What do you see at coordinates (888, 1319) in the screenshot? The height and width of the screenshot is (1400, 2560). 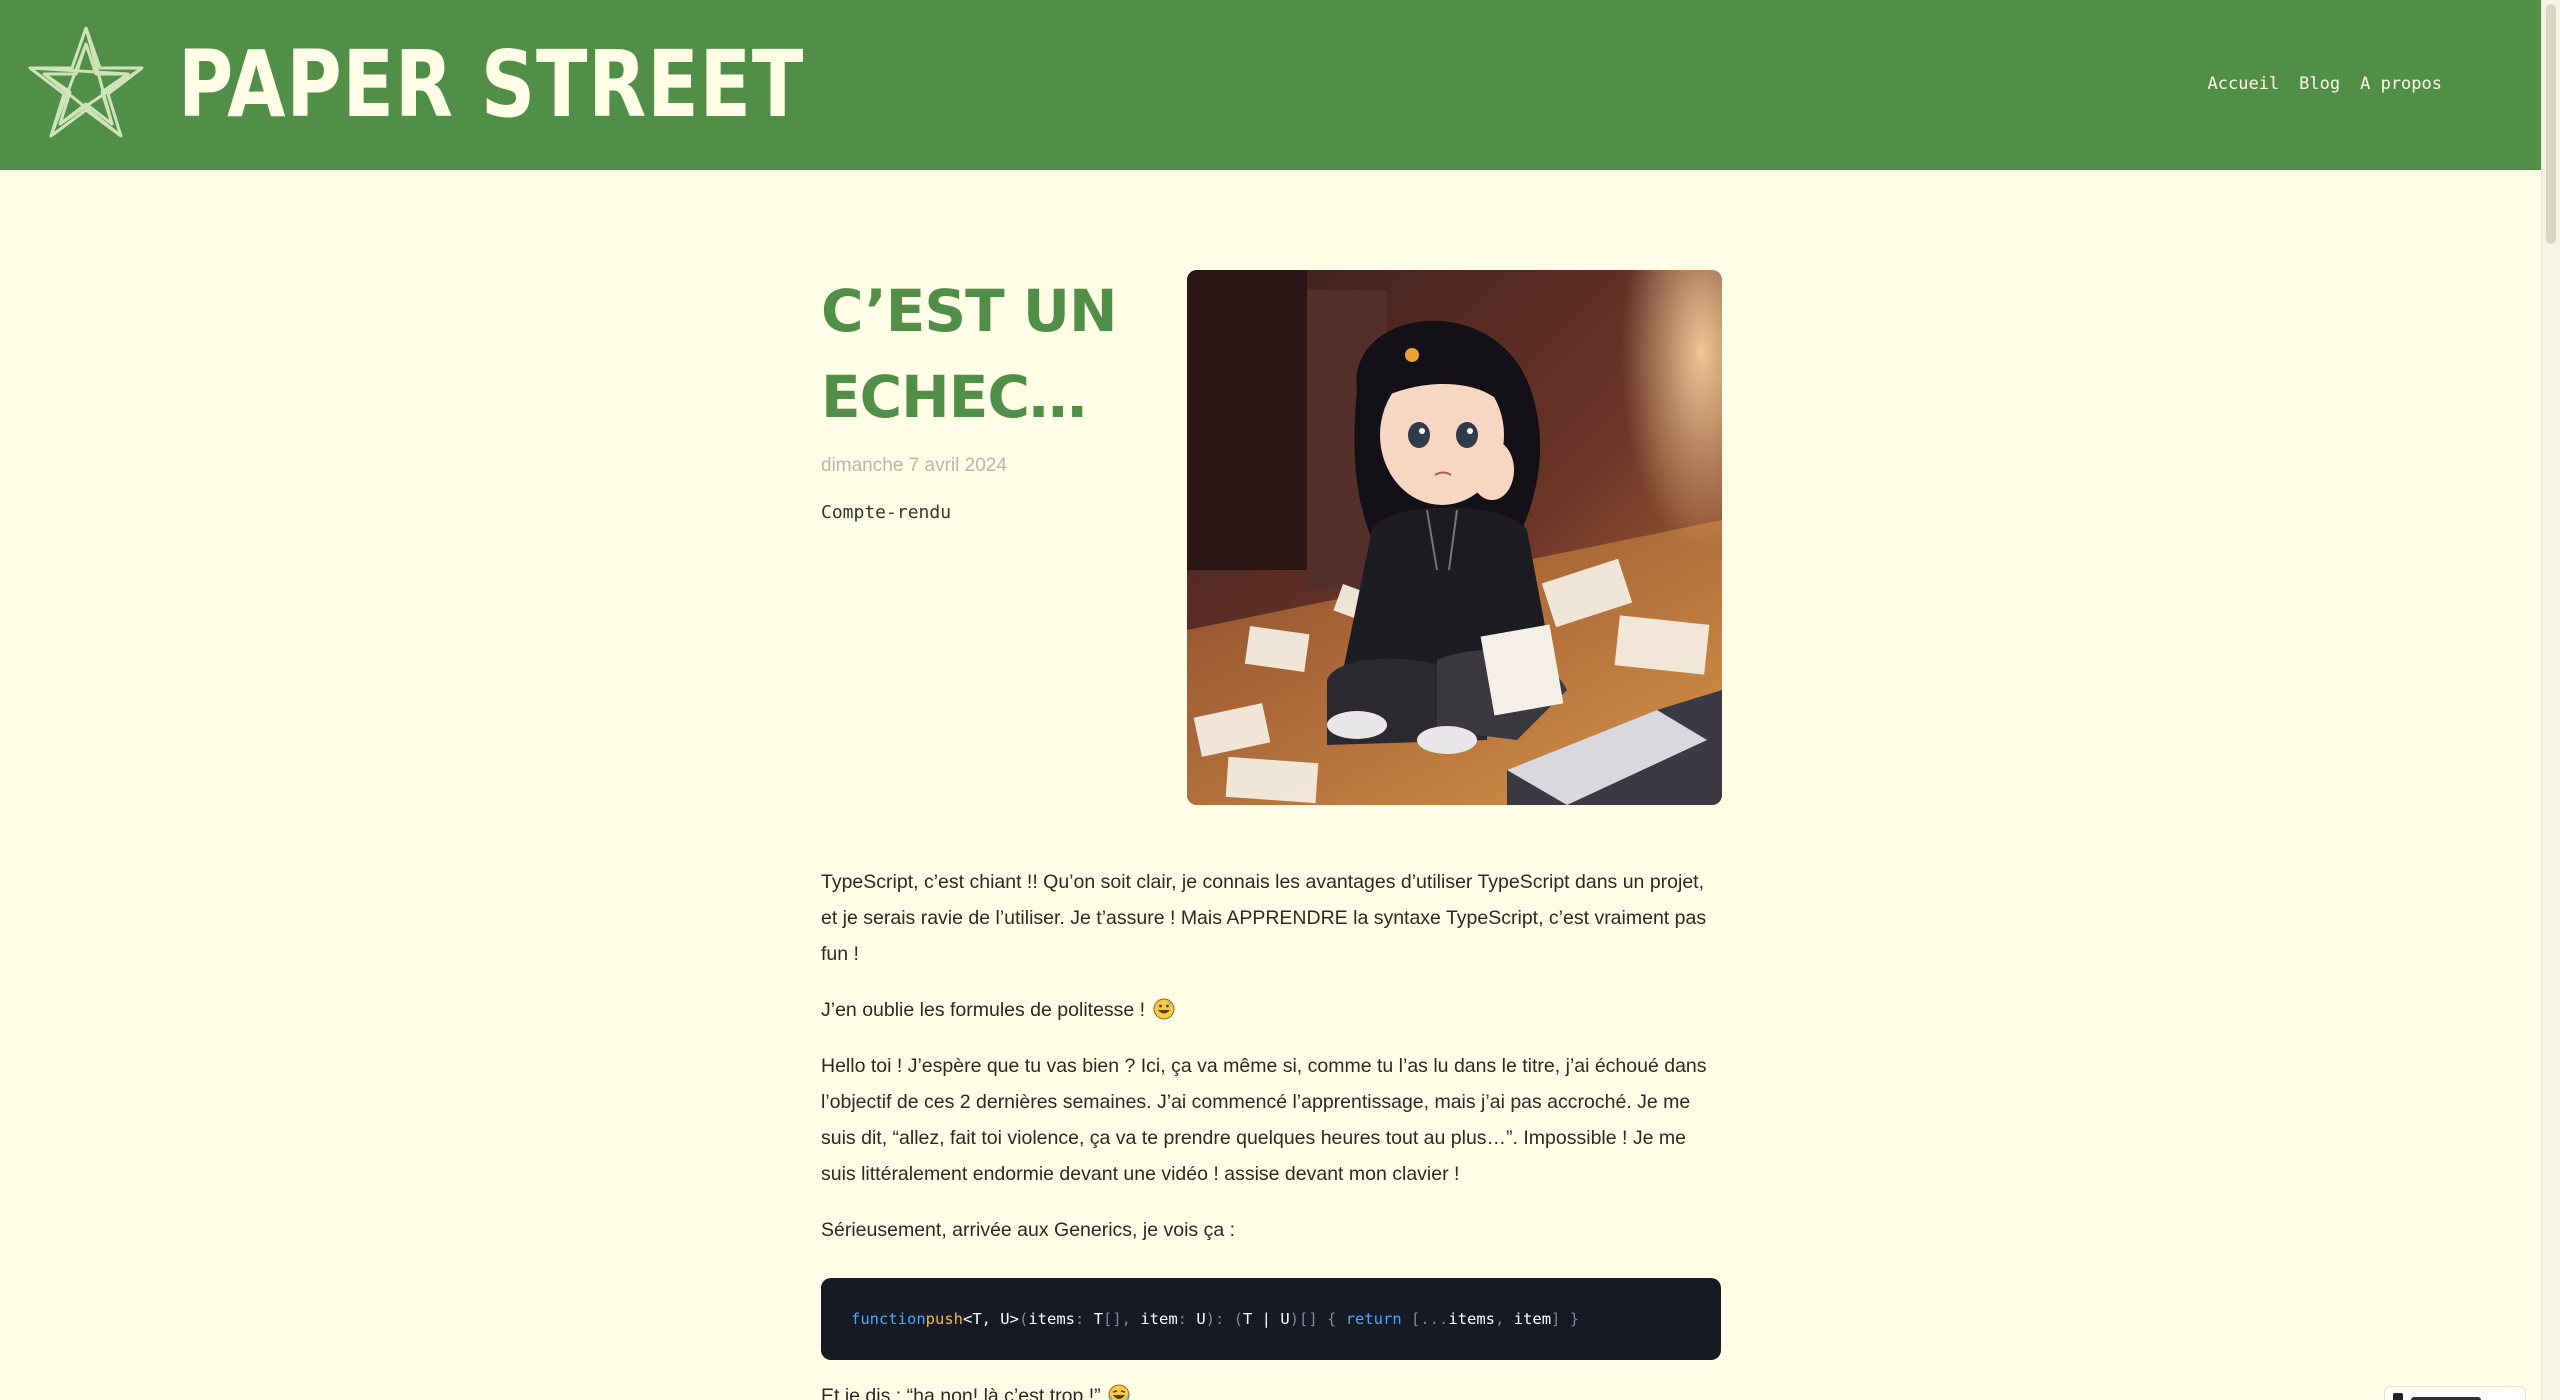 I see `code-keyword-function: function` at bounding box center [888, 1319].